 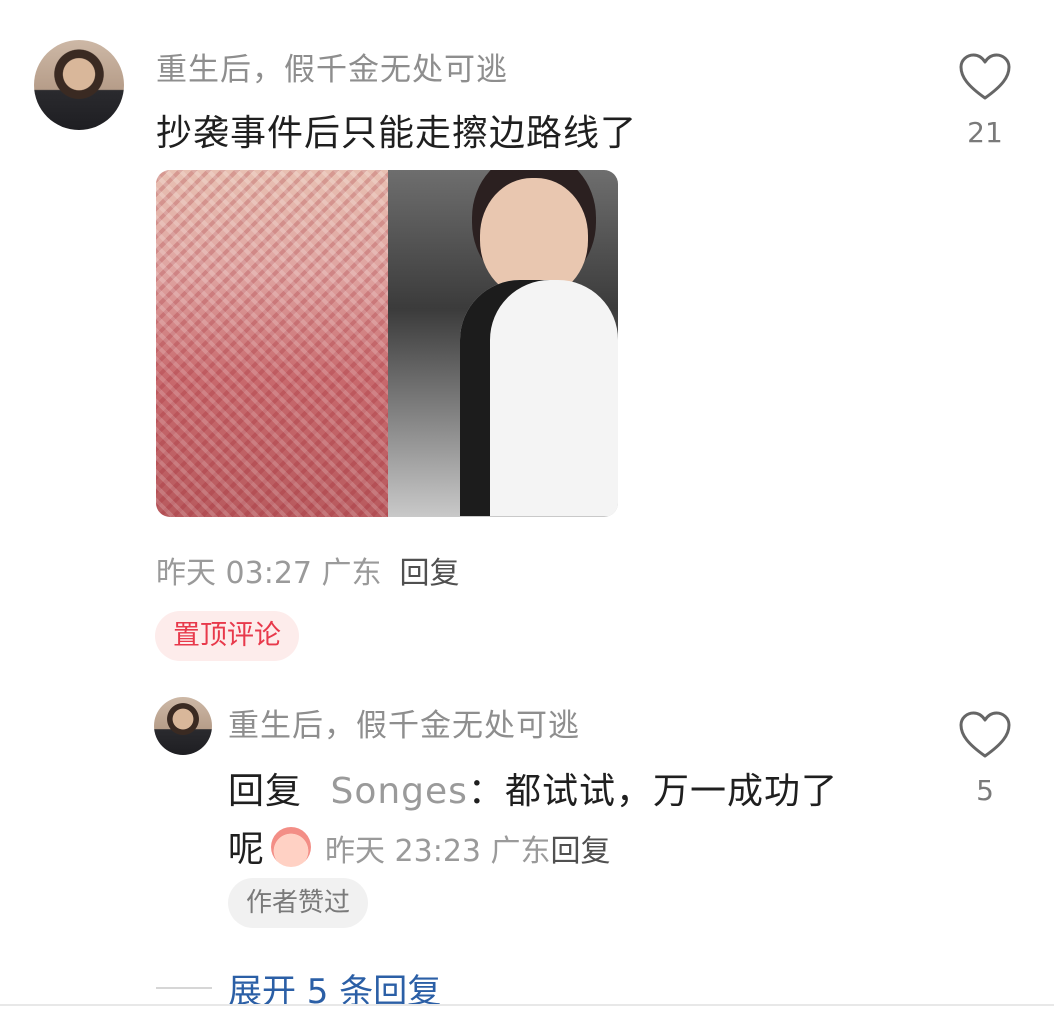 What do you see at coordinates (985, 790) in the screenshot?
I see `reply-like-count: 5` at bounding box center [985, 790].